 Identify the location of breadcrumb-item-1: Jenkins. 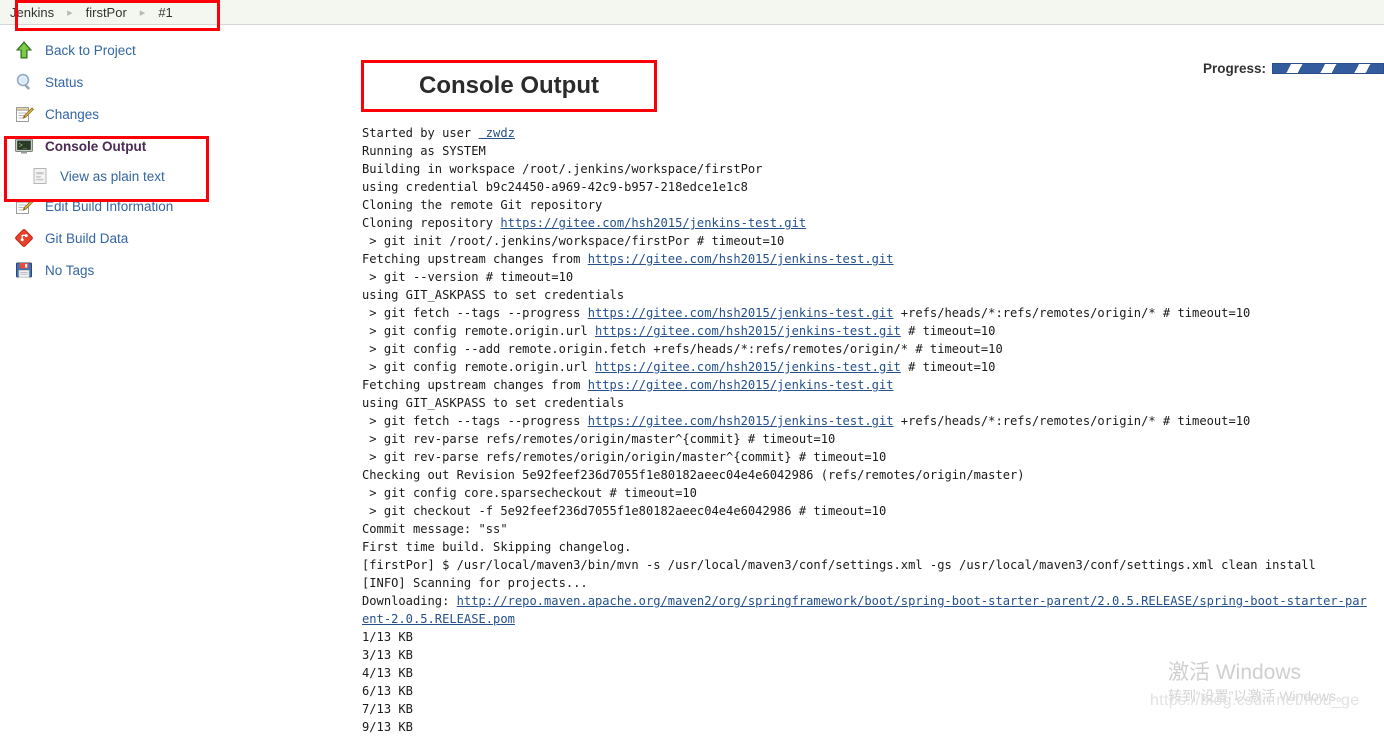
(32, 12).